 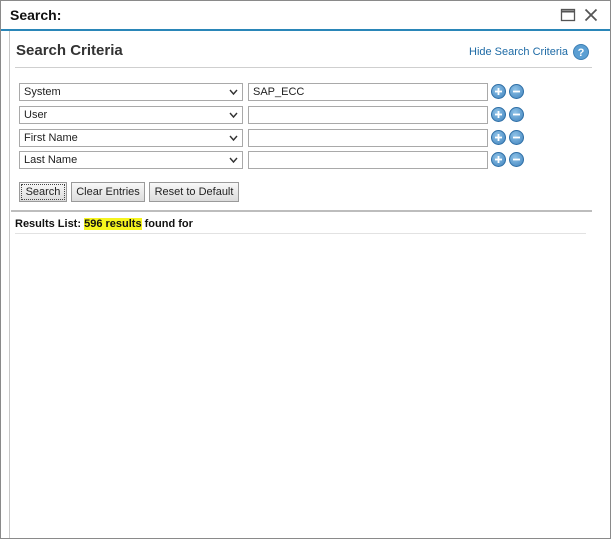 What do you see at coordinates (368, 160) in the screenshot?
I see `value-input-last-name` at bounding box center [368, 160].